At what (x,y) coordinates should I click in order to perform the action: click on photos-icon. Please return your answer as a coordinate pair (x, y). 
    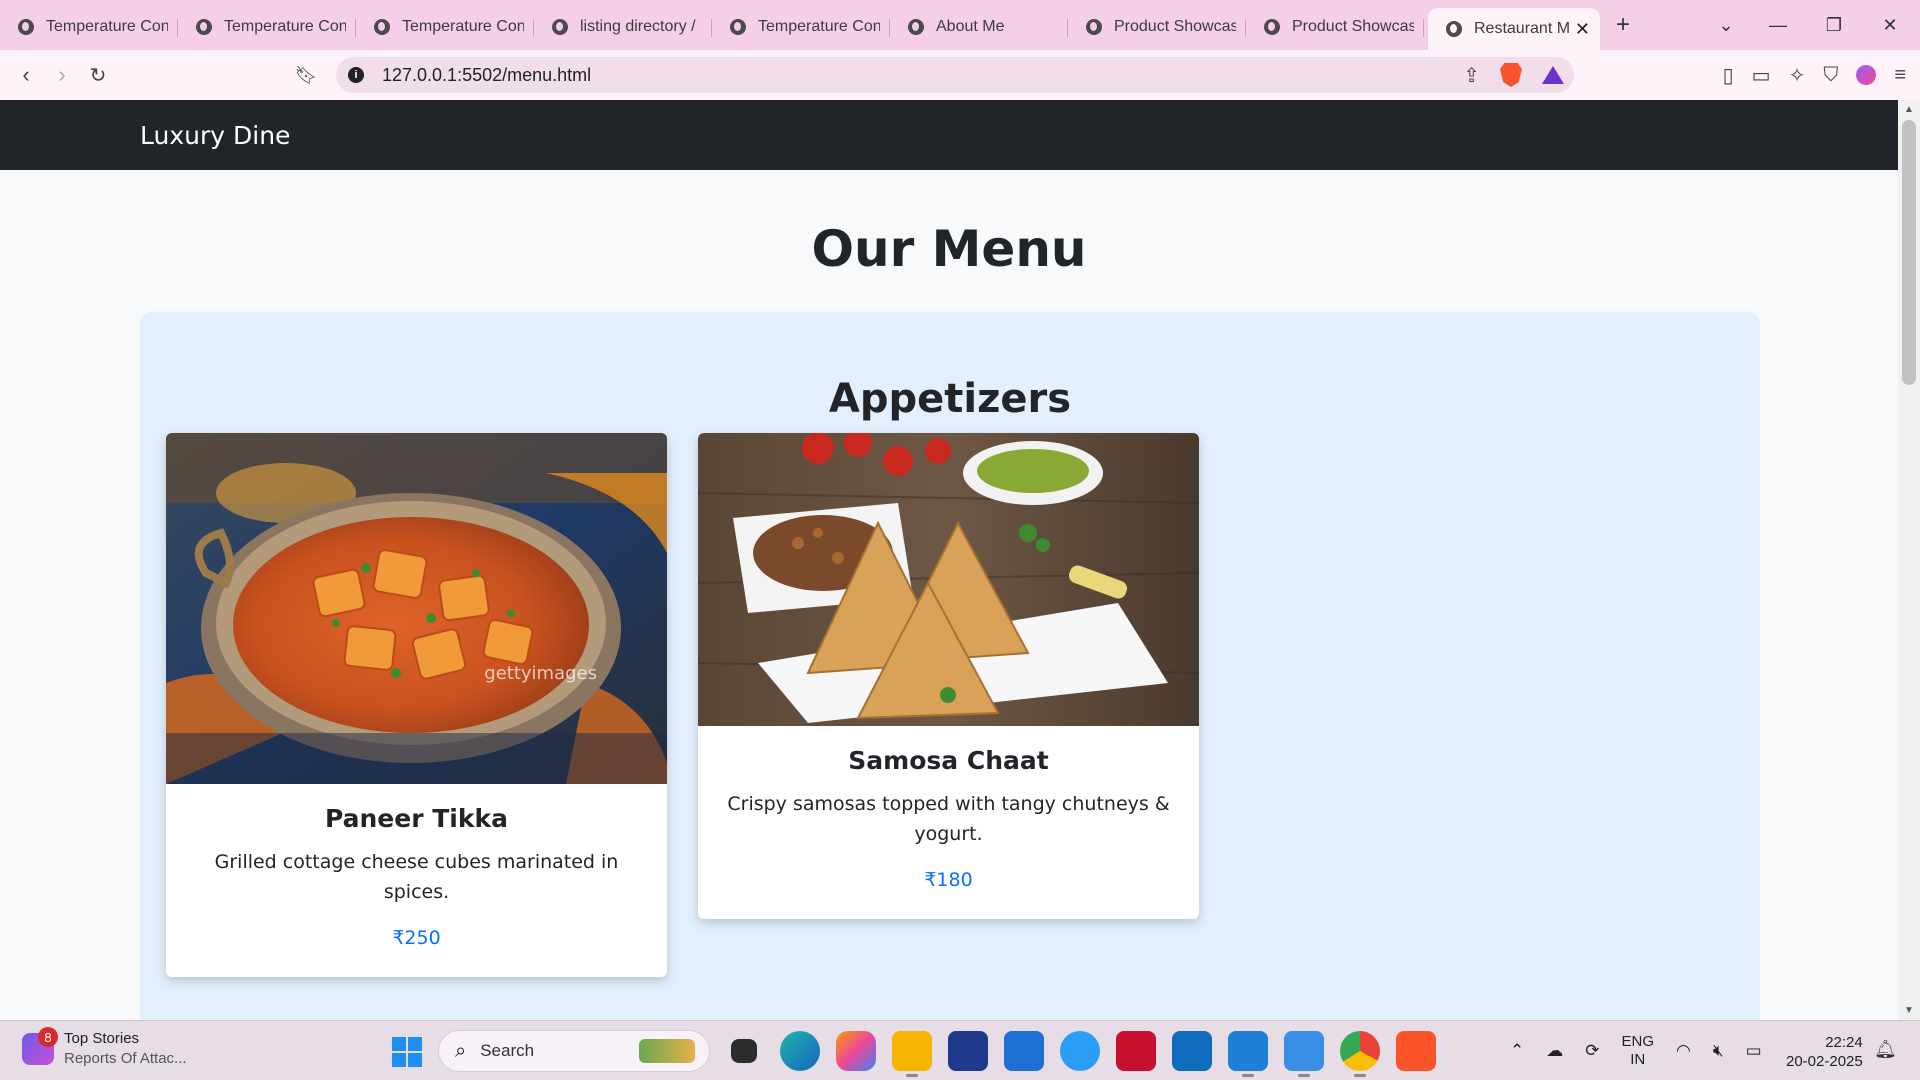
    Looking at the image, I should click on (1304, 1054).